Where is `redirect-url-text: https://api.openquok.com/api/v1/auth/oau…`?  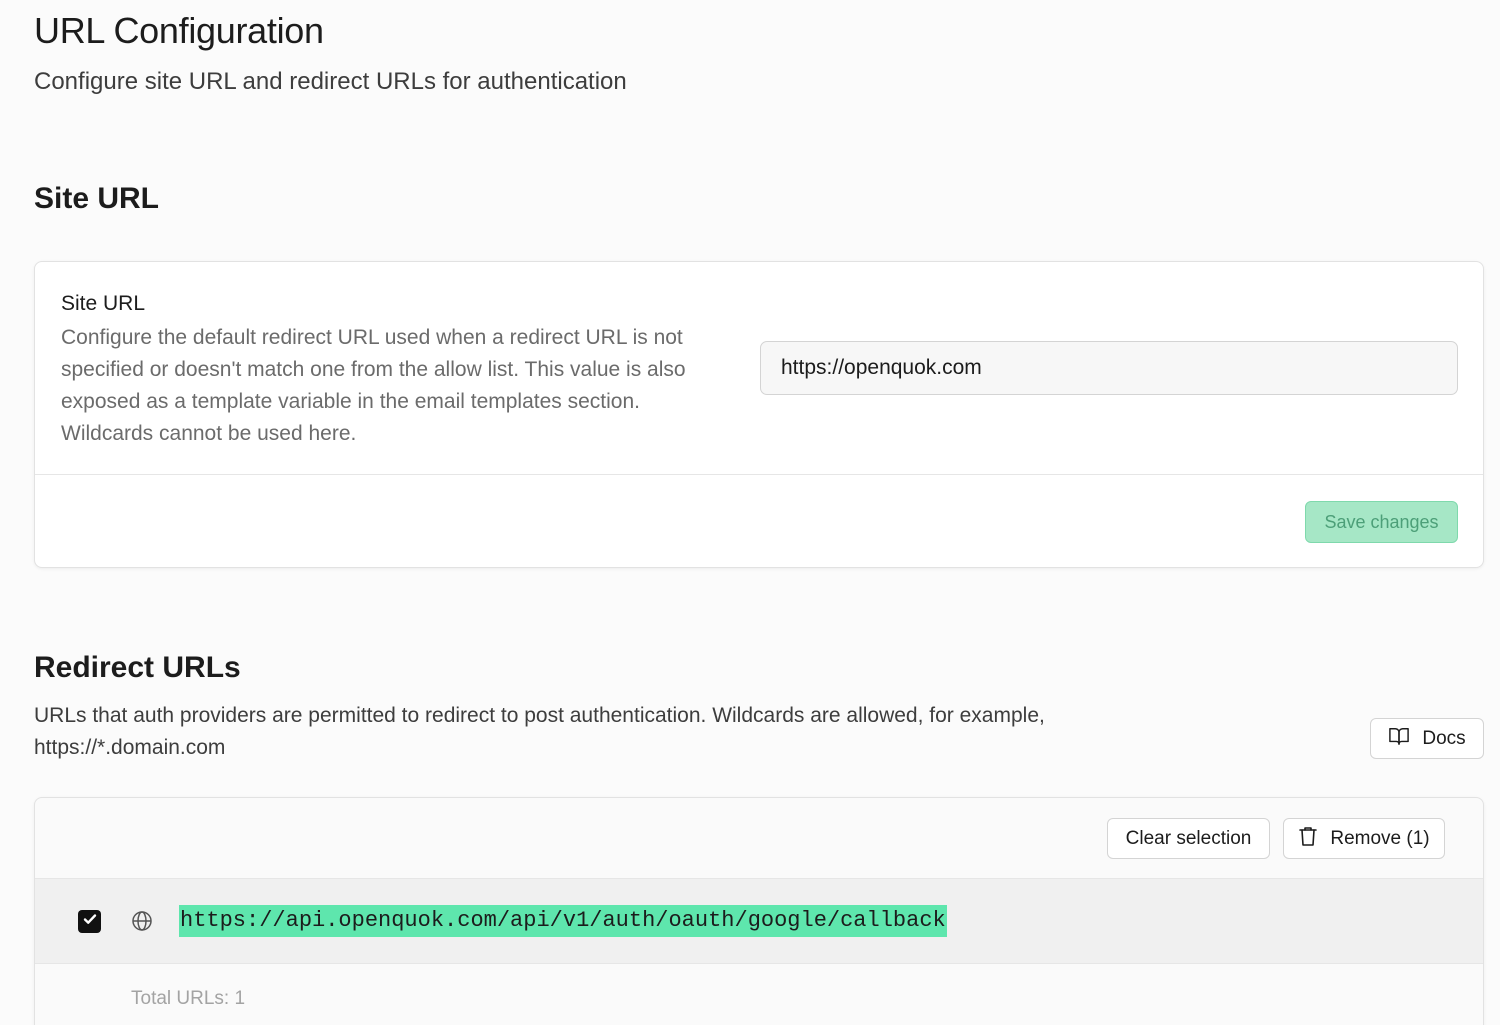 redirect-url-text: https://api.openquok.com/api/v1/auth/oau… is located at coordinates (563, 921).